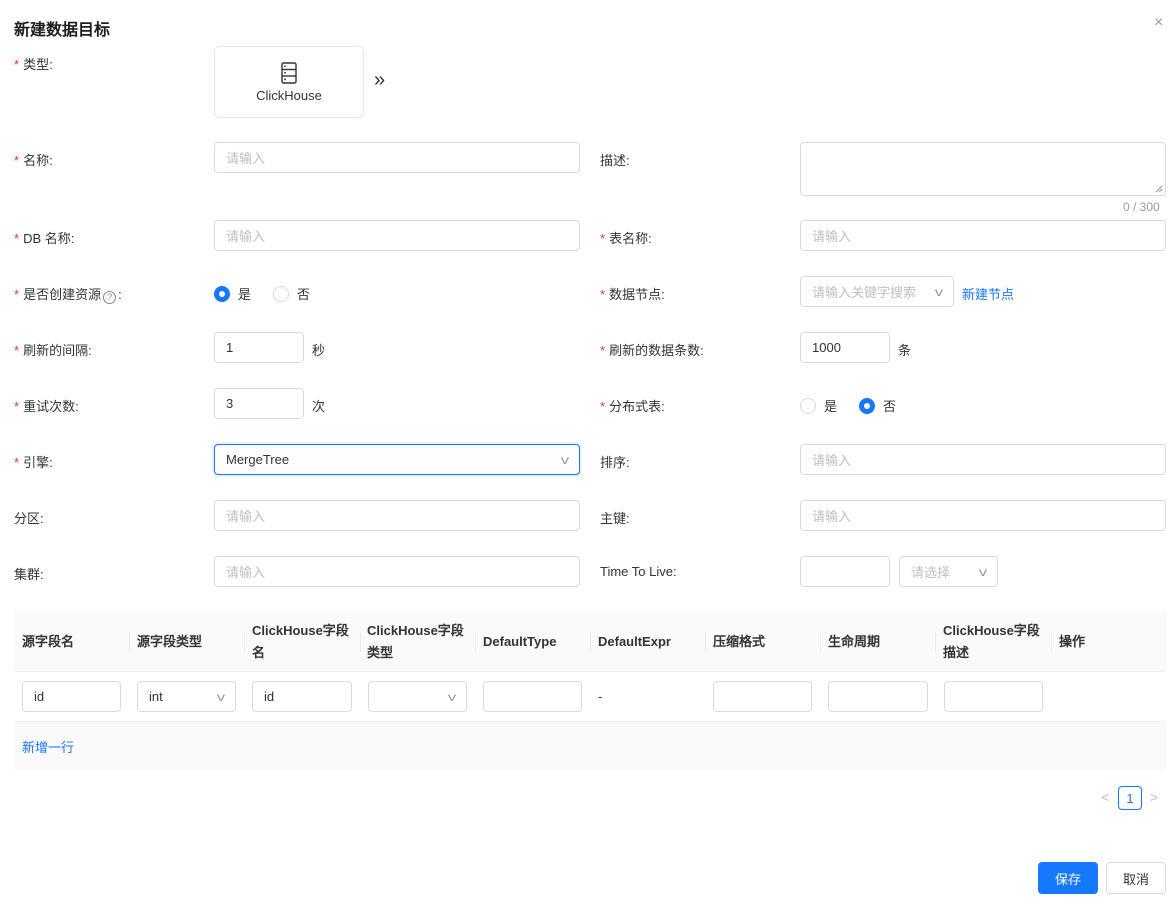 The width and height of the screenshot is (1176, 903). What do you see at coordinates (289, 95) in the screenshot?
I see `type-card-name: ClickHouse` at bounding box center [289, 95].